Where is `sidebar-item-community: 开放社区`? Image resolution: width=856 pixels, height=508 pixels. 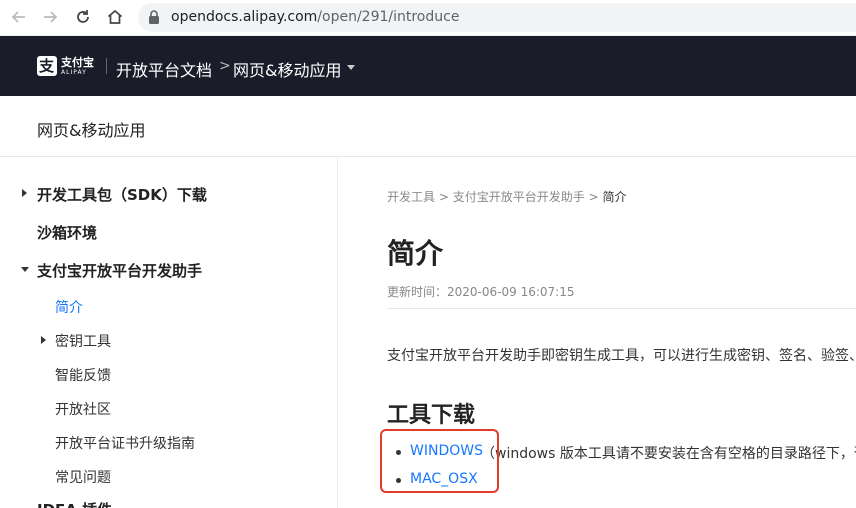 sidebar-item-community: 开放社区 is located at coordinates (83, 409).